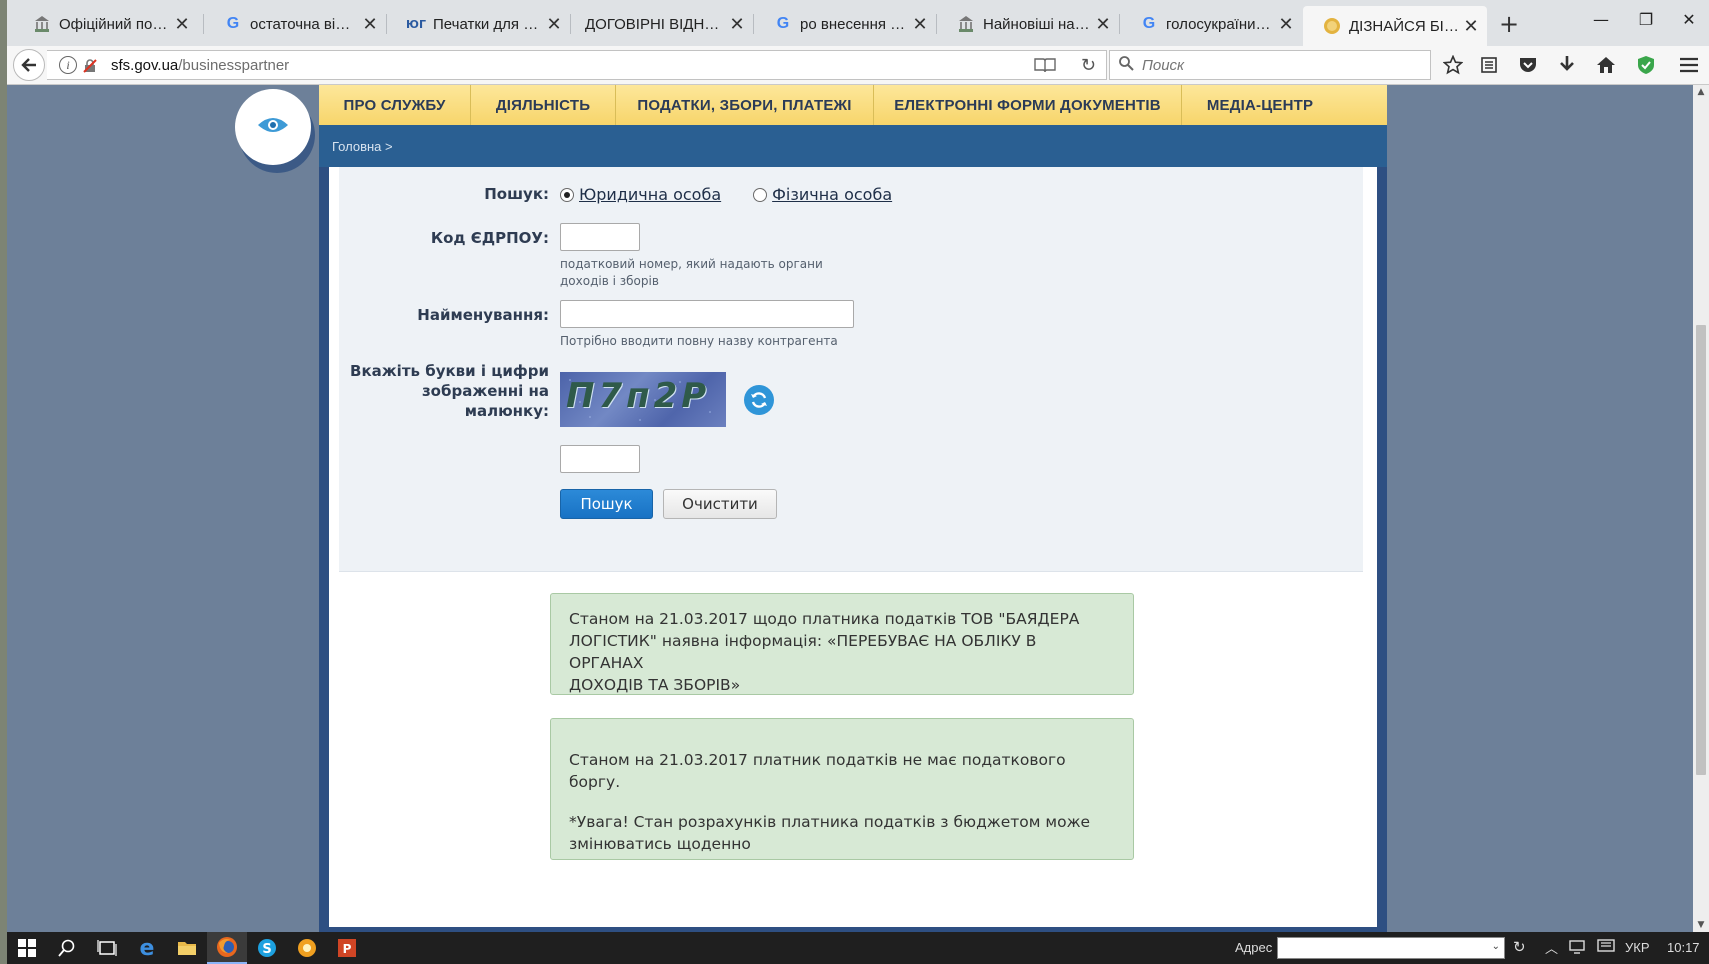  I want to click on edge-browser-icon: e, so click(147, 948).